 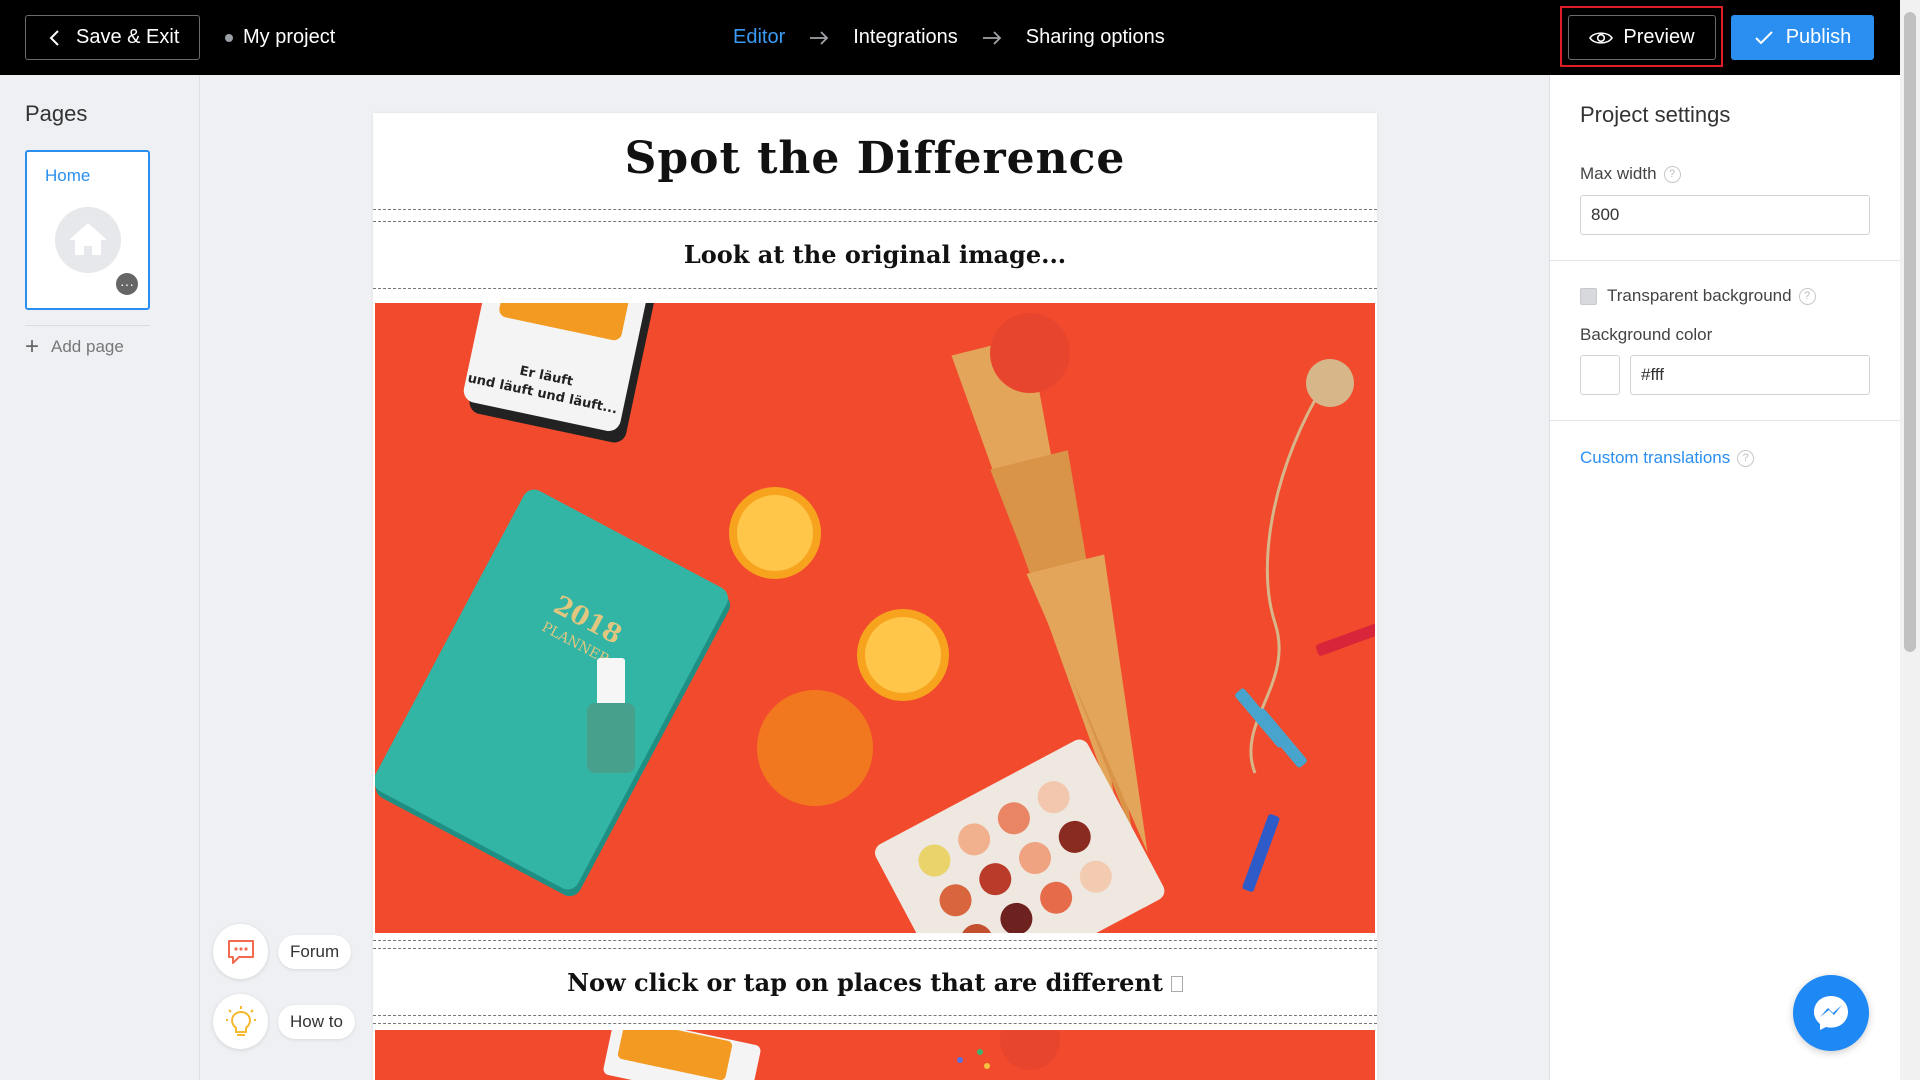 What do you see at coordinates (240, 1021) in the screenshot?
I see `lightbulb-icon` at bounding box center [240, 1021].